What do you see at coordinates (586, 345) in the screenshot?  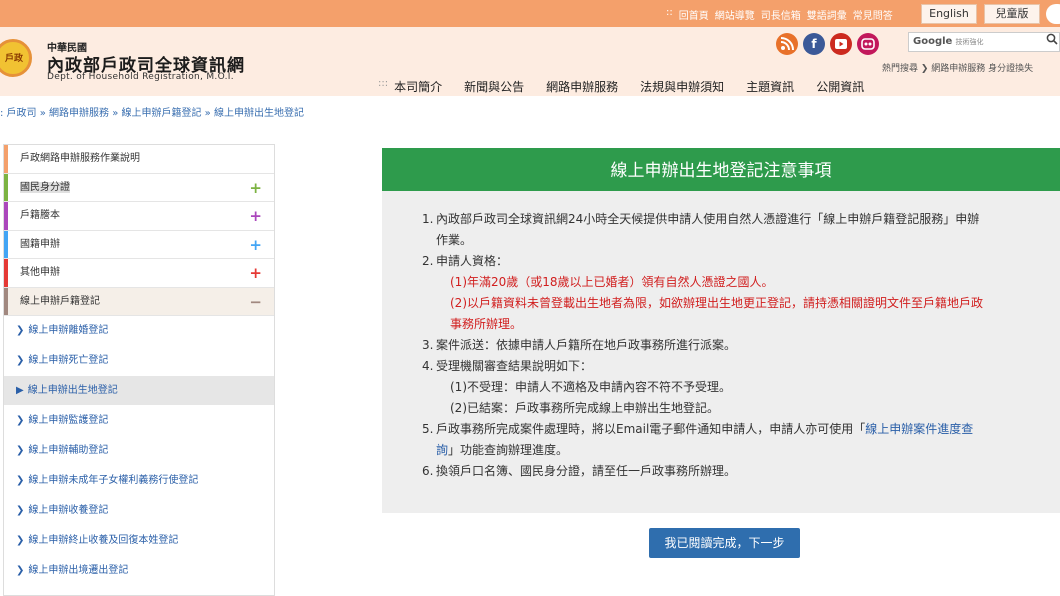 I see `item-text: 案件派送：依據申請人戶籍所在地戶政事務所進行派案。` at bounding box center [586, 345].